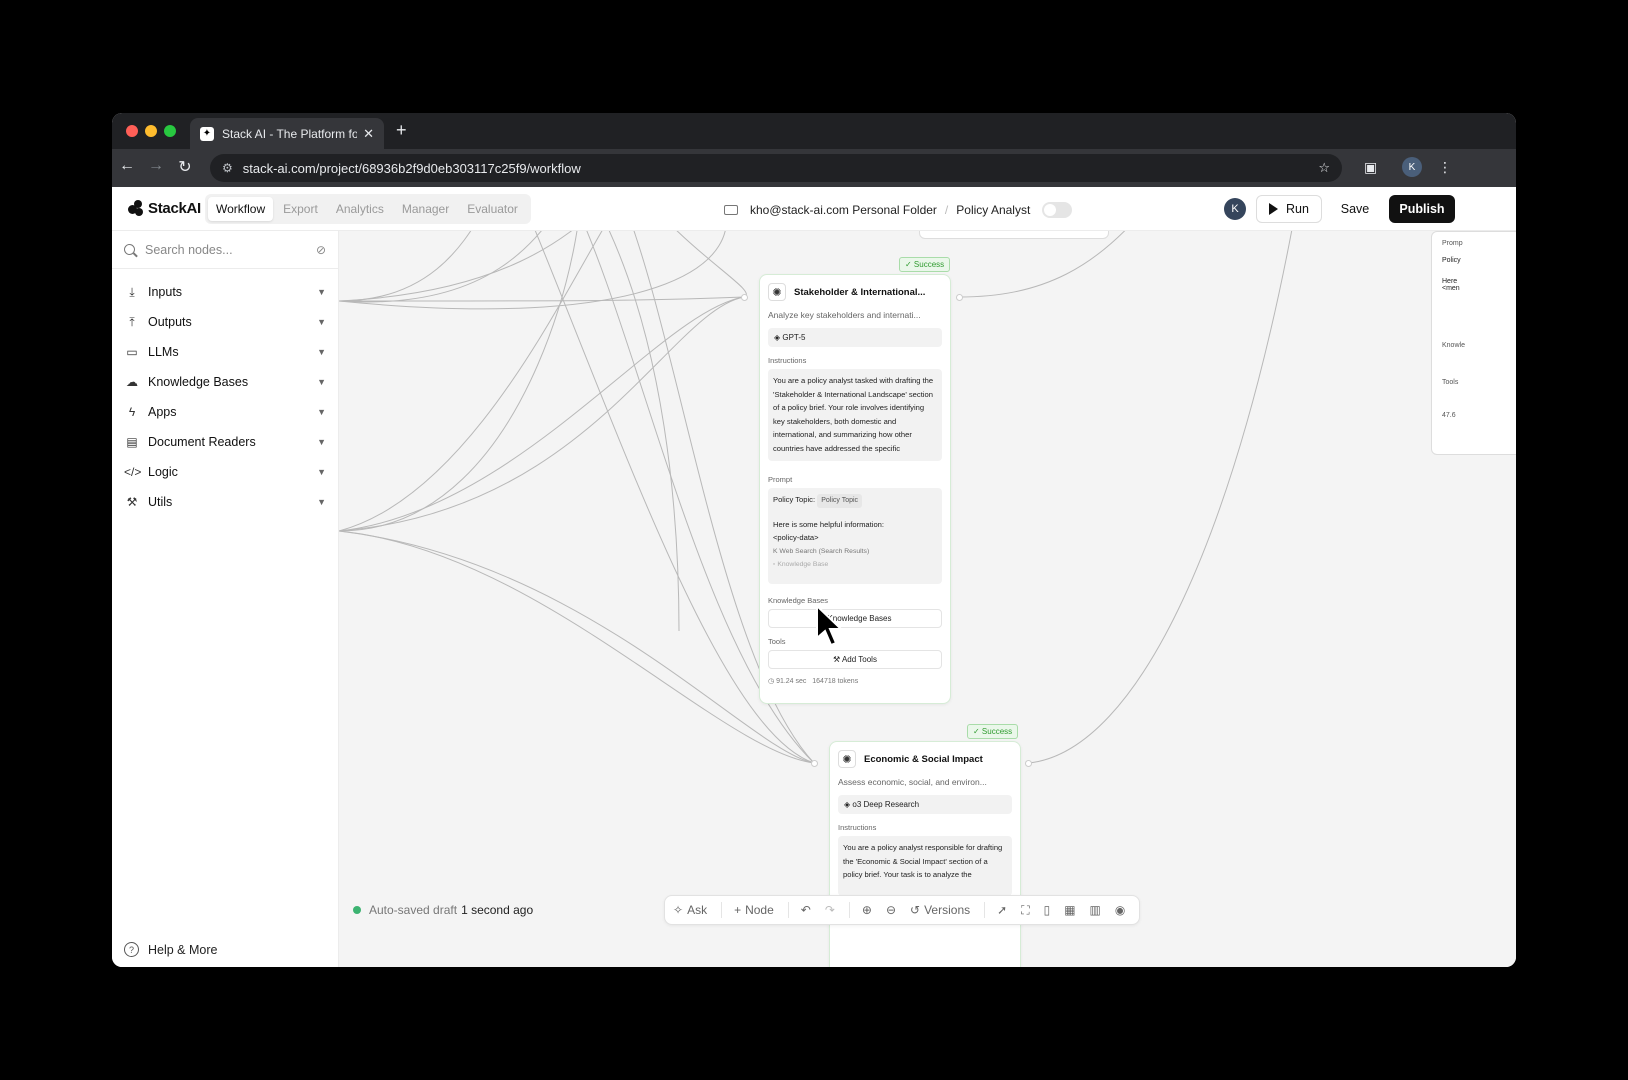 This screenshot has width=1628, height=1080. Describe the element at coordinates (127, 166) in the screenshot. I see `back-arrow-icon: ←` at that location.